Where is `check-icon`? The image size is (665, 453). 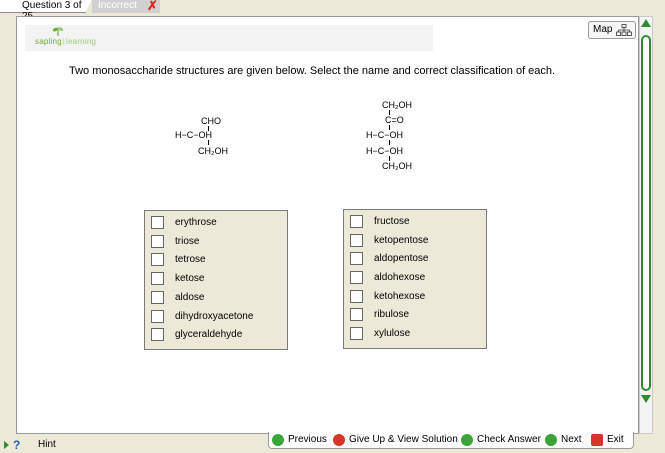
check-icon is located at coordinates (467, 440).